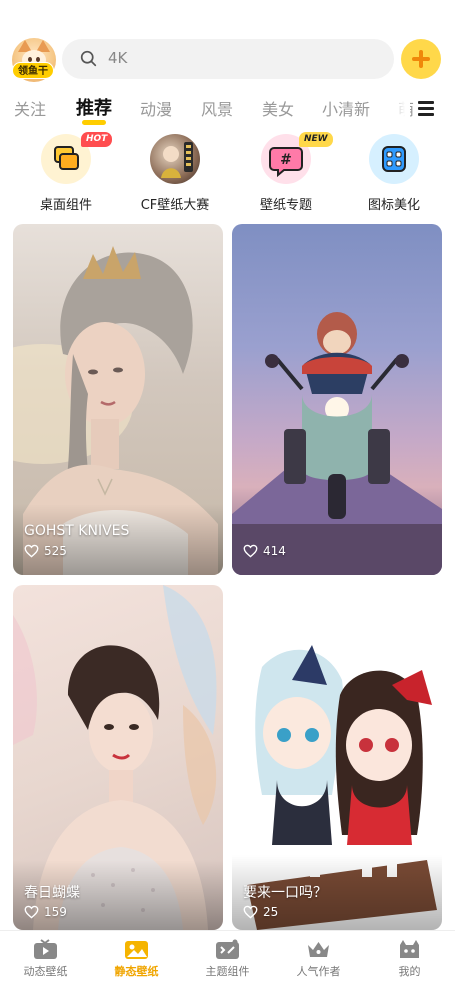 This screenshot has height=984, width=455. What do you see at coordinates (271, 912) in the screenshot?
I see `likes-value: 25` at bounding box center [271, 912].